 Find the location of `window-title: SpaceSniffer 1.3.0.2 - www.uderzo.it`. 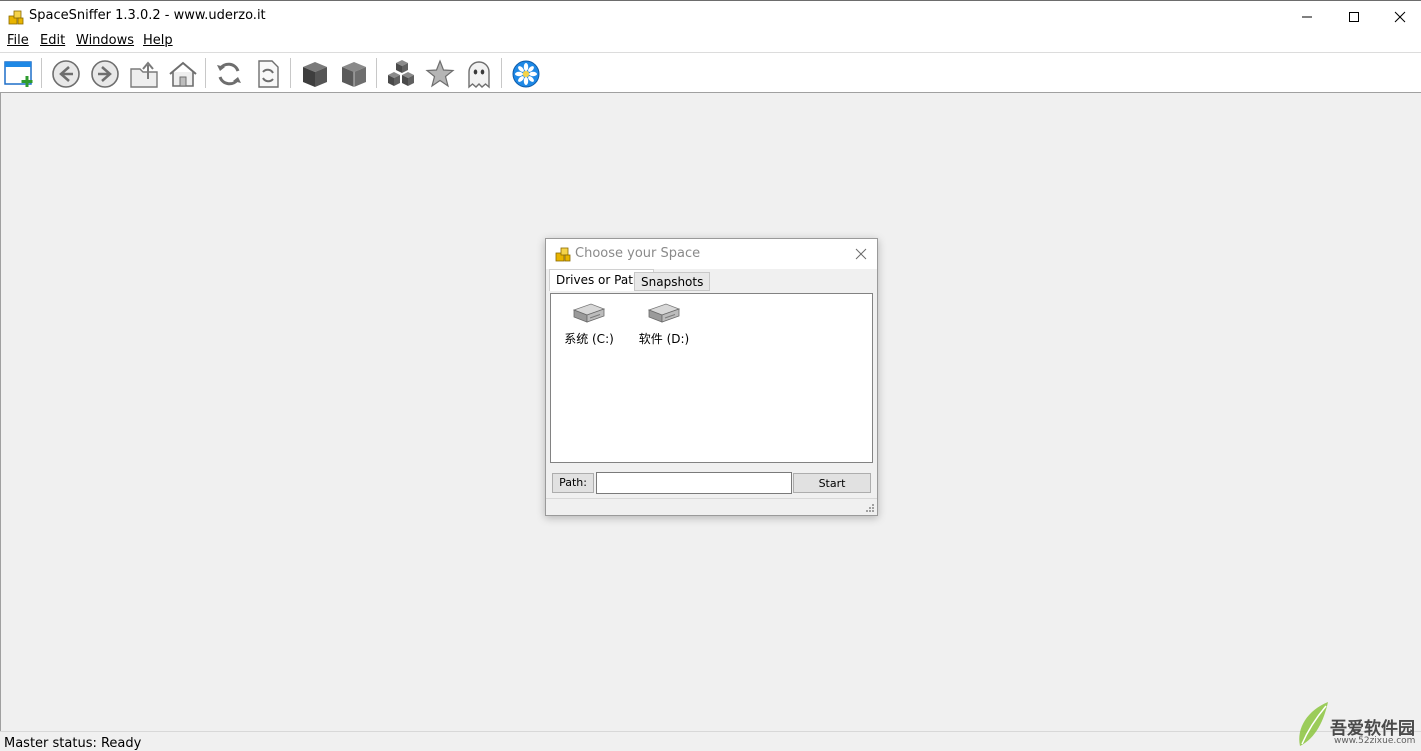

window-title: SpaceSniffer 1.3.0.2 - www.uderzo.it is located at coordinates (147, 15).